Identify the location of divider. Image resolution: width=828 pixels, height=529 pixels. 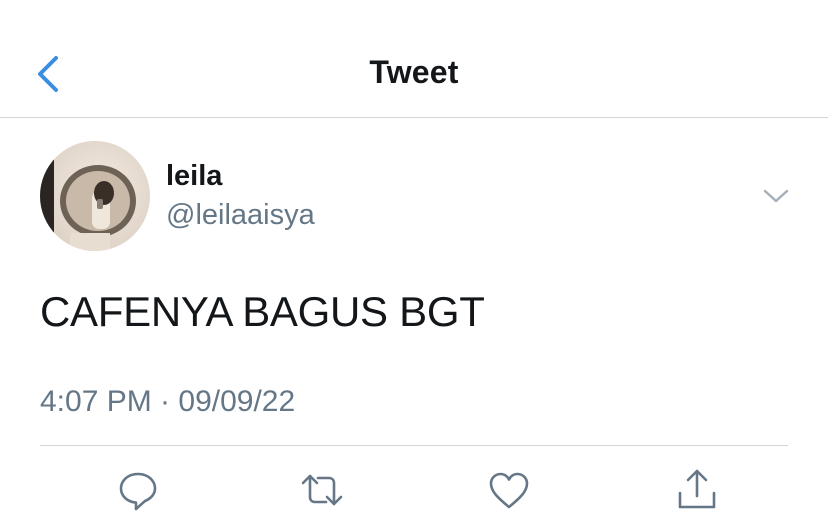
(414, 445).